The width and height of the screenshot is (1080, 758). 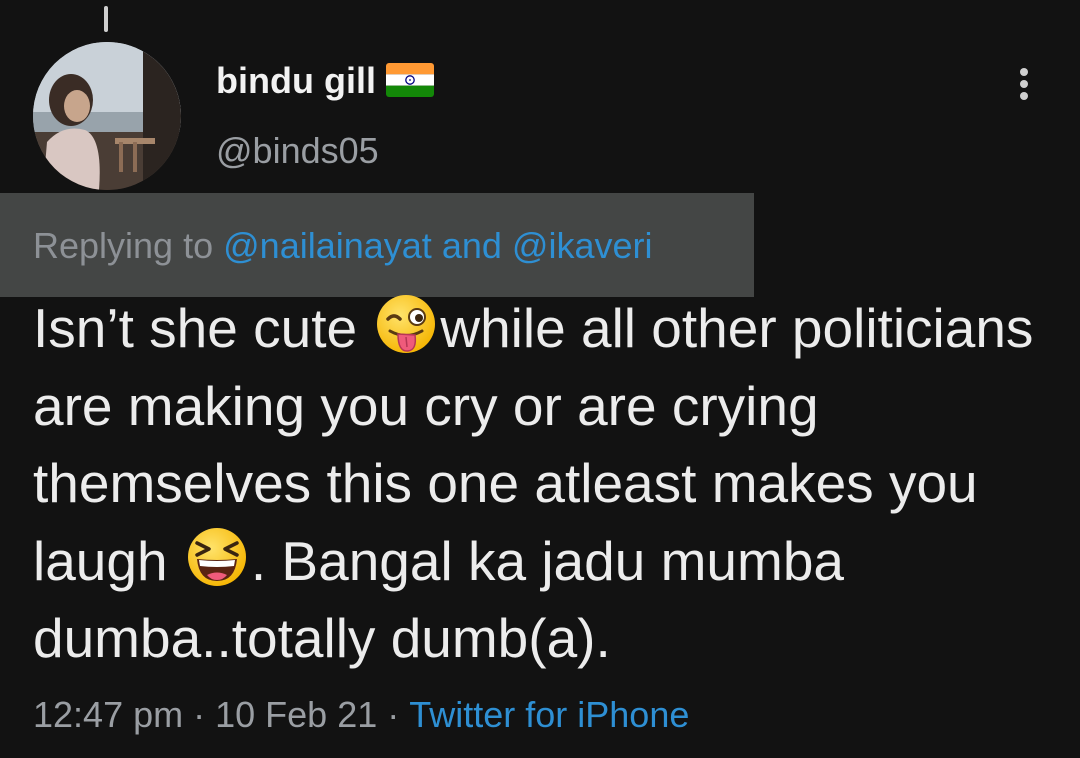 What do you see at coordinates (406, 324) in the screenshot?
I see `winking-face-with-tongue-emoji` at bounding box center [406, 324].